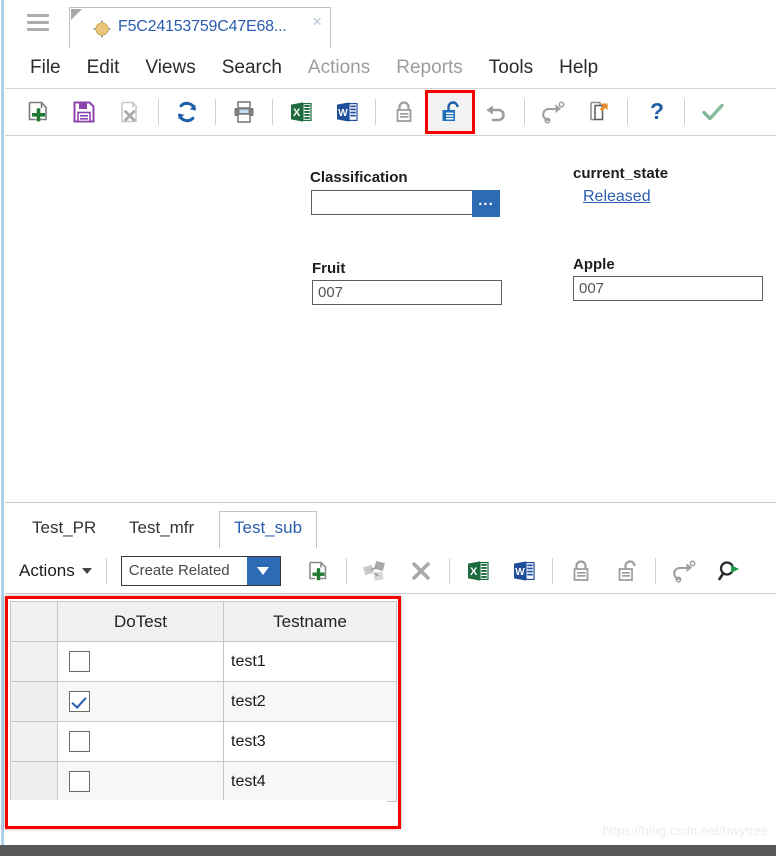 This screenshot has height=856, width=776. Describe the element at coordinates (140, 621) in the screenshot. I see `column-header-dotest: DoTest` at that location.